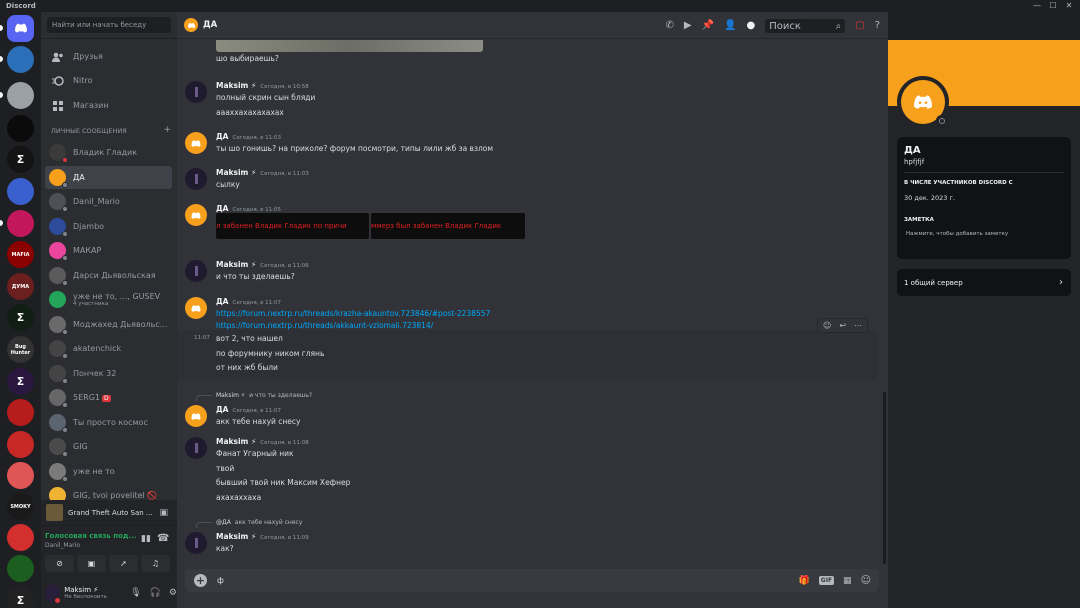  I want to click on profile-icon: ●, so click(751, 25).